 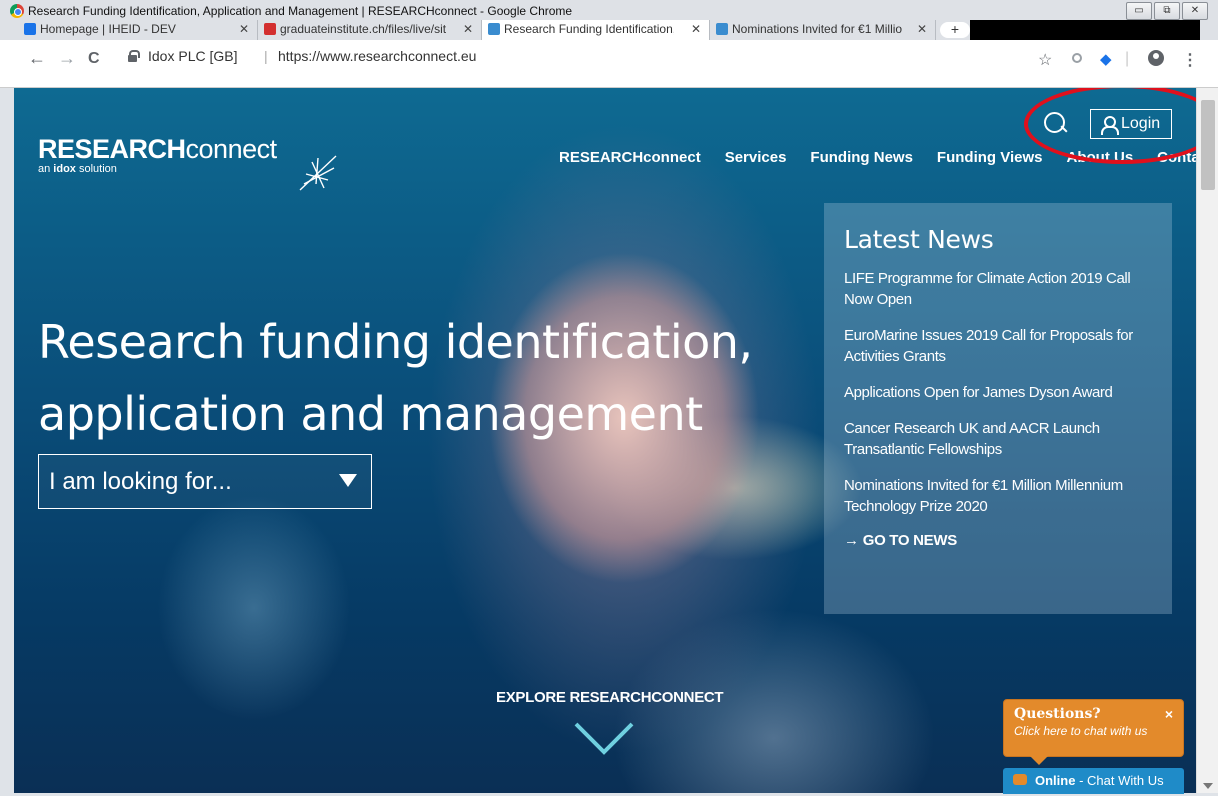 I want to click on scroll-down-arrow-icon, so click(x=1208, y=786).